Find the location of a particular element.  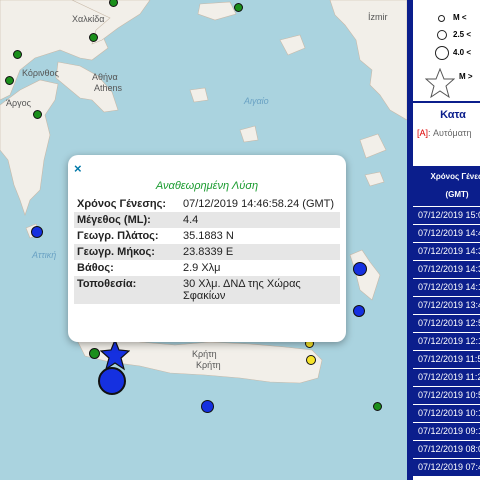

magnitude-legend: M < 2.5 < 4.0 < M > is located at coordinates (446, 50).